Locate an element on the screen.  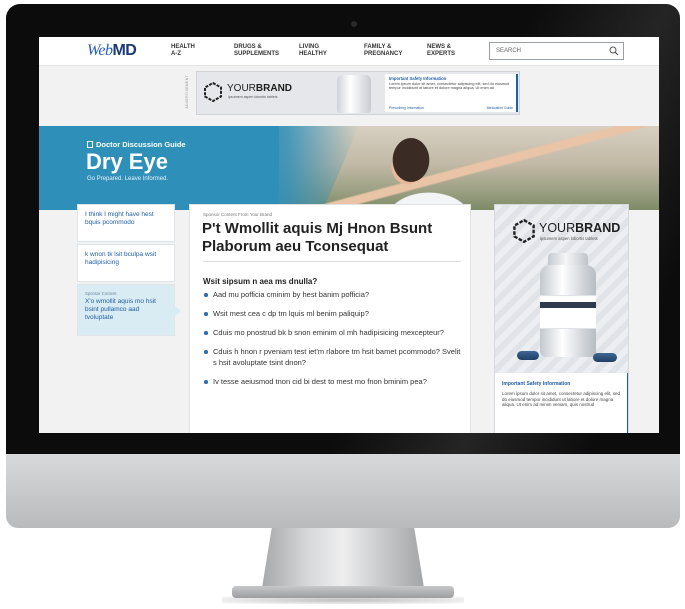
article-subheading: Wsit sipsum n aea ms dnulla? is located at coordinates (260, 281).